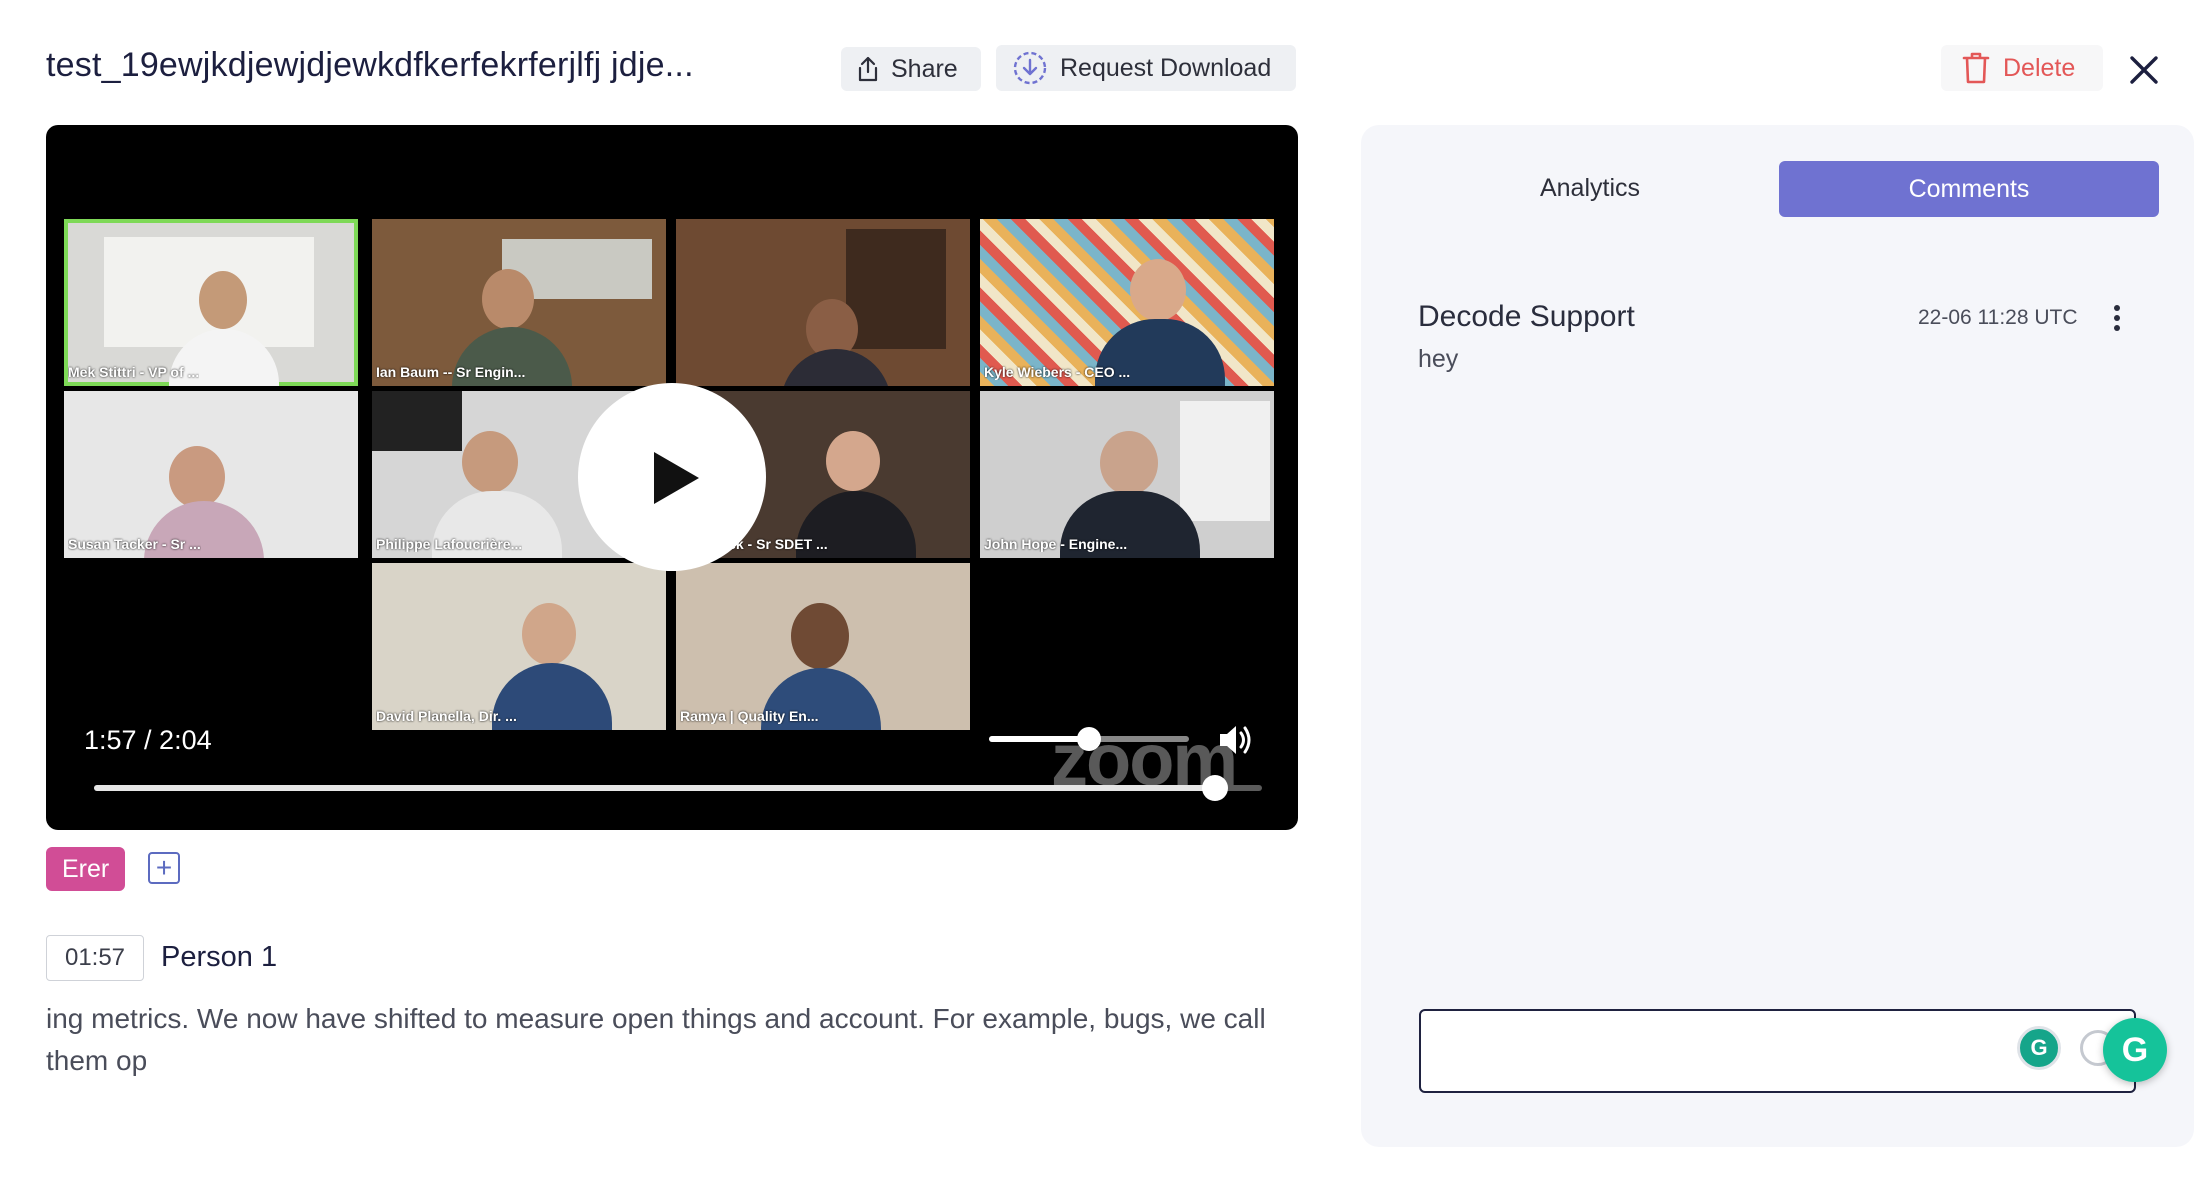  I want to click on share-icon, so click(868, 69).